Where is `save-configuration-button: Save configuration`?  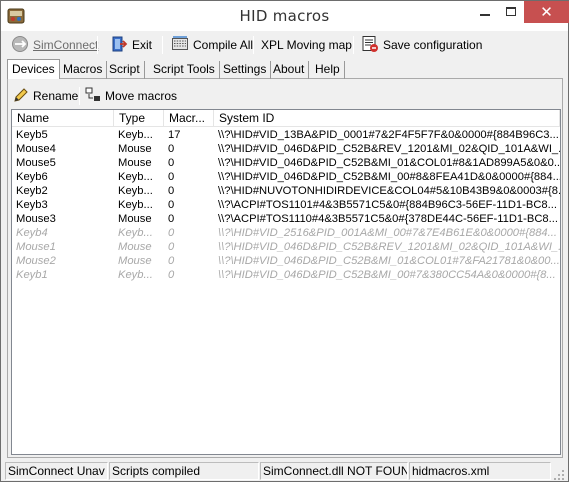
save-configuration-button: Save configuration is located at coordinates (421, 45).